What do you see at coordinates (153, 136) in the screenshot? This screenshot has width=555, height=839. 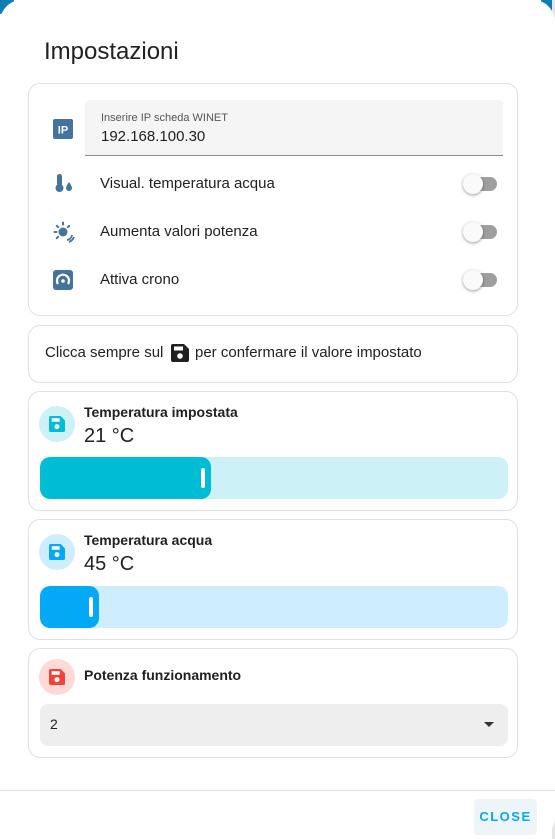 I see `ip-input-value: 192.168.100.30` at bounding box center [153, 136].